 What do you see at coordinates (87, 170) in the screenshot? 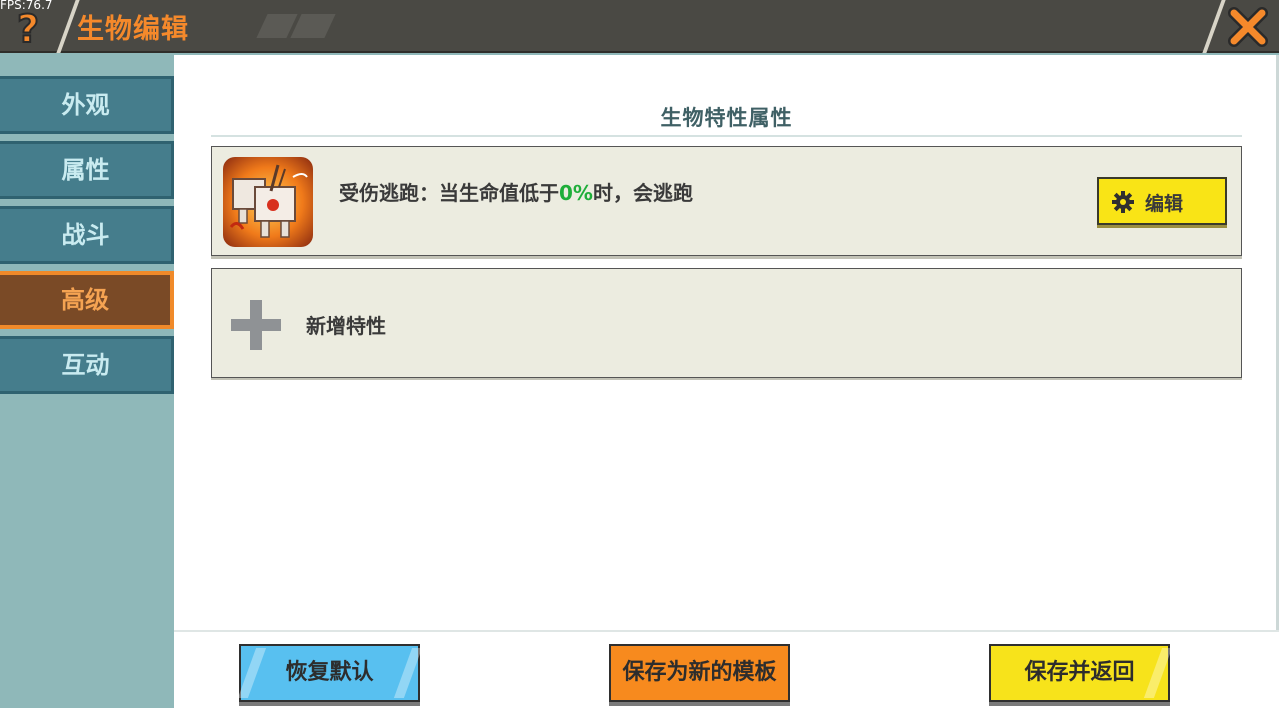
I see `sidebar-item-attributes: 属性` at bounding box center [87, 170].